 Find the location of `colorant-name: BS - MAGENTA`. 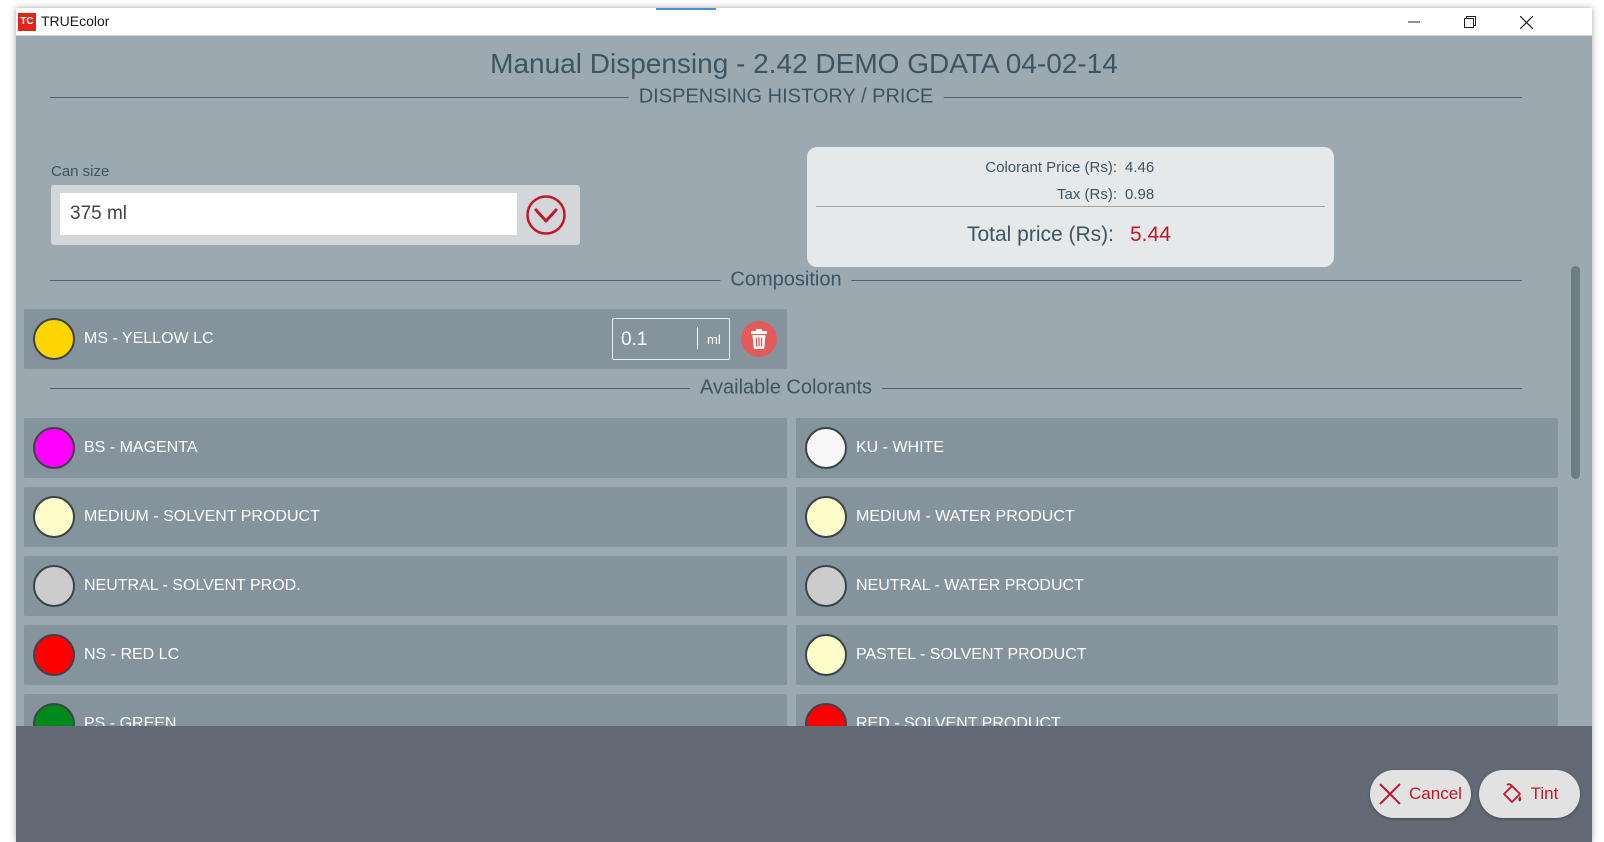

colorant-name: BS - MAGENTA is located at coordinates (141, 447).